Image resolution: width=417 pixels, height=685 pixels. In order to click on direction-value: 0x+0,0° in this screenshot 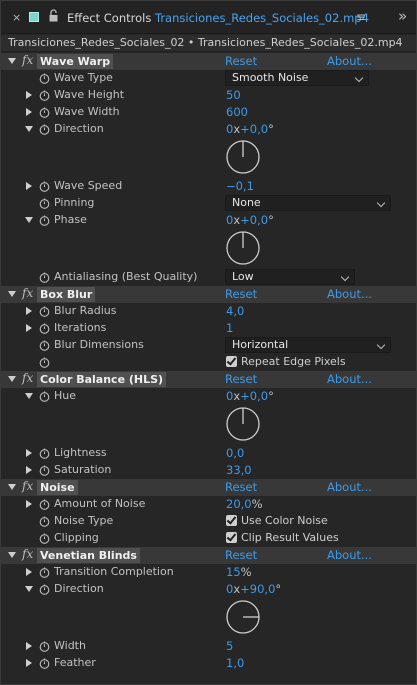, I will do `click(250, 129)`.